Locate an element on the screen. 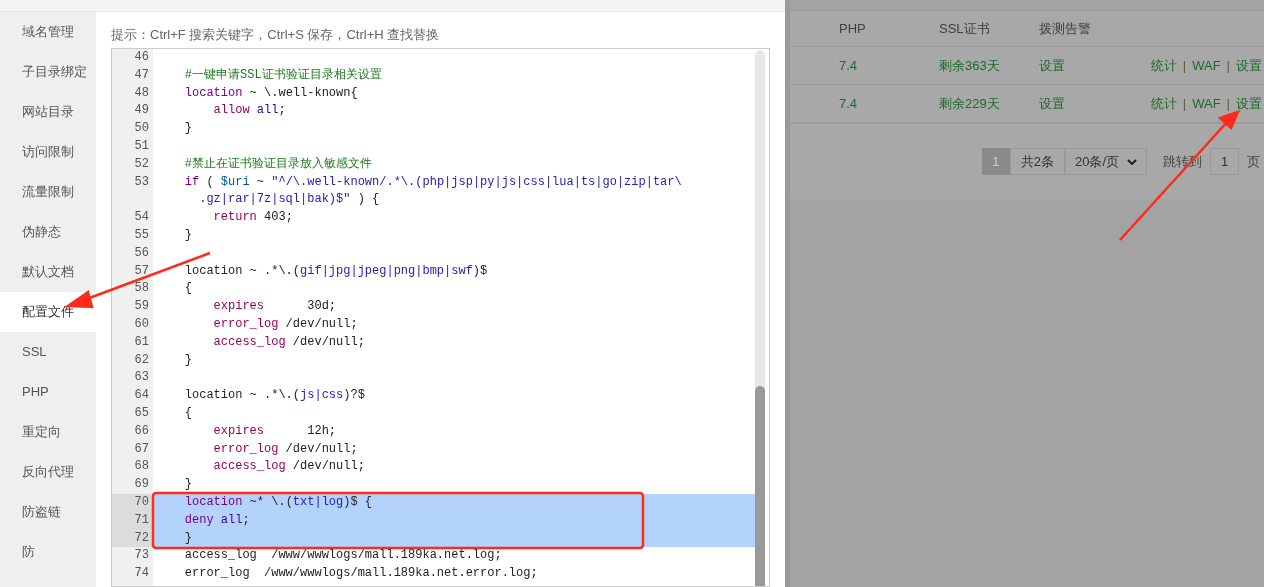 The height and width of the screenshot is (587, 1264). line-number: 52 is located at coordinates (141, 164).